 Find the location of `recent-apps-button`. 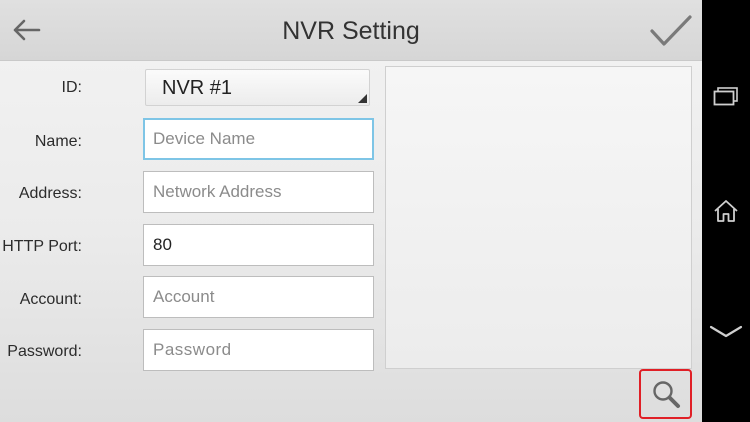

recent-apps-button is located at coordinates (726, 96).